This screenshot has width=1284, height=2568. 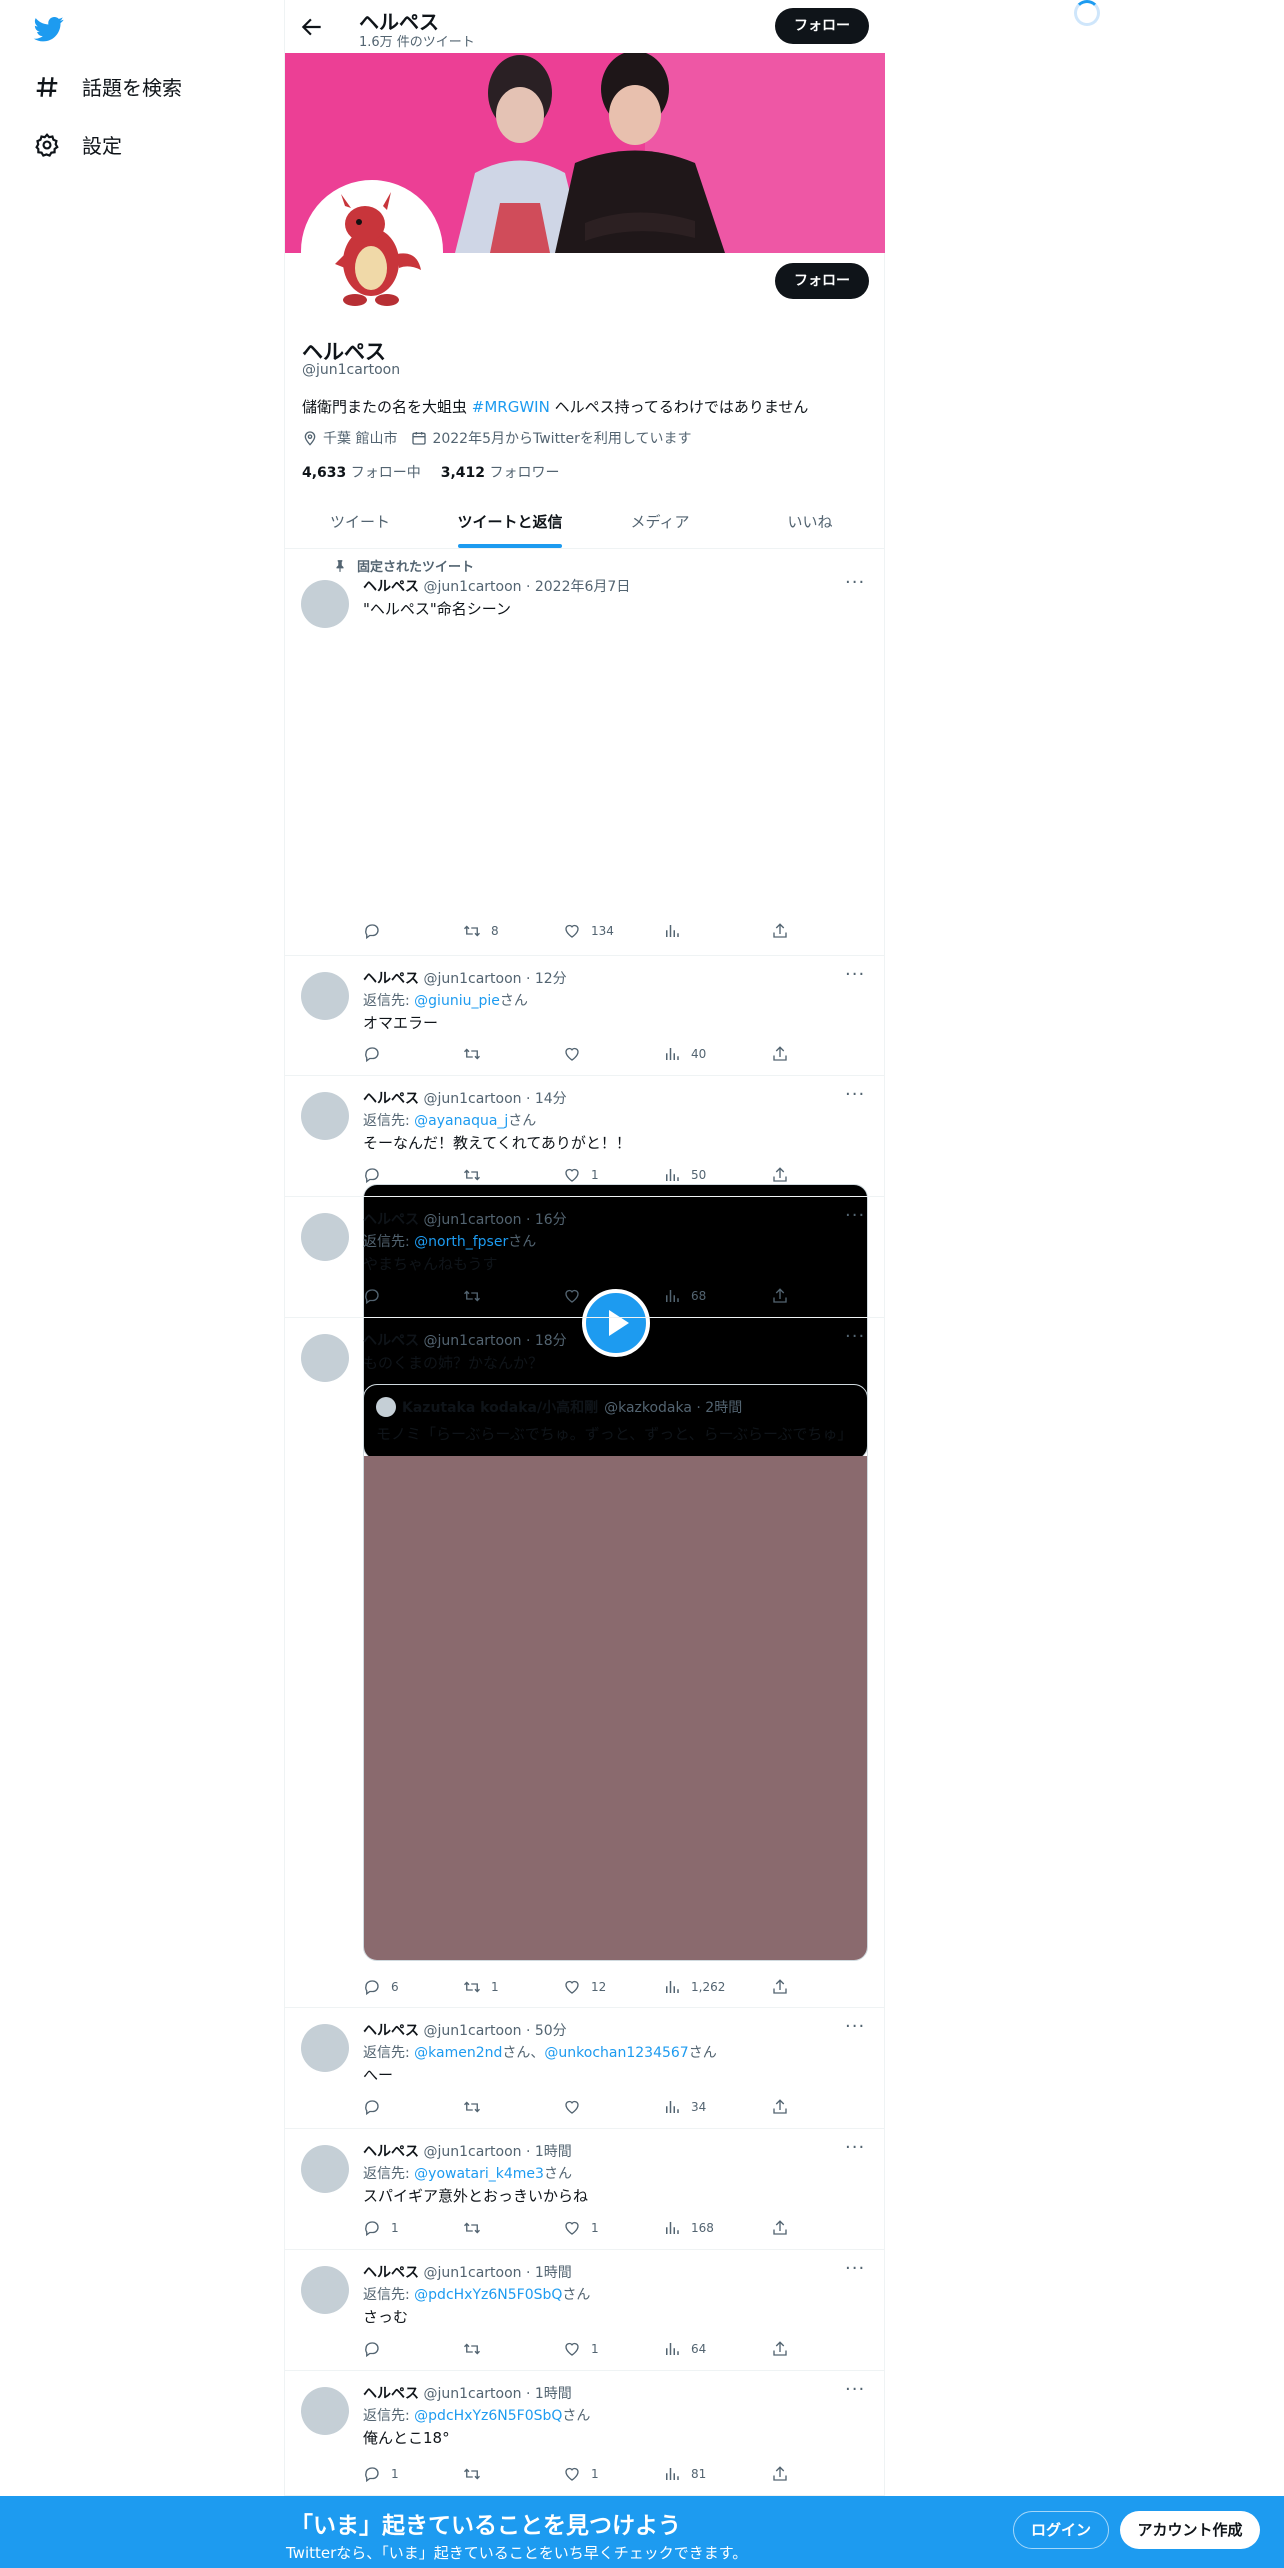 What do you see at coordinates (78, 144) in the screenshot?
I see `nav-settings: 設定` at bounding box center [78, 144].